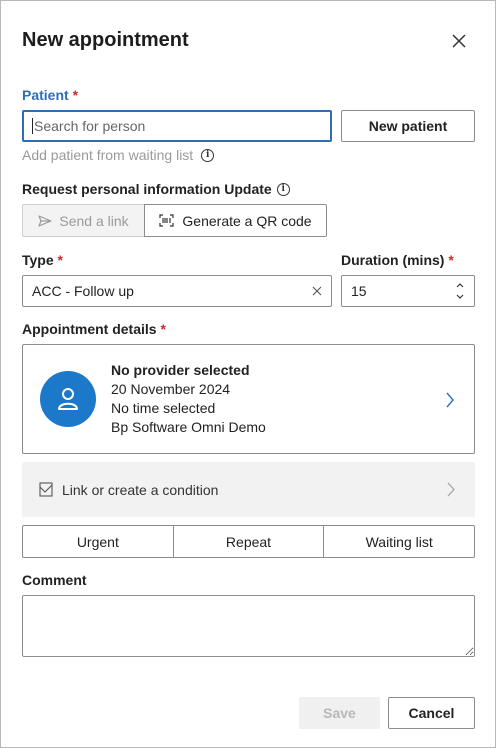 The image size is (496, 748). I want to click on type-label: Type *, so click(42, 260).